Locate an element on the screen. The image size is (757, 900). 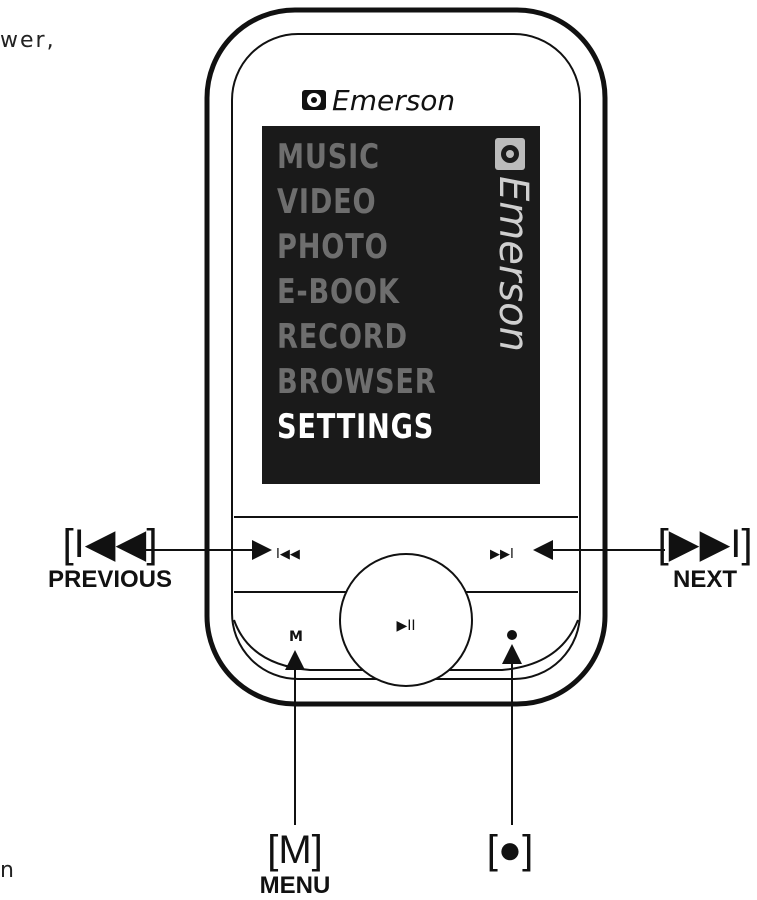
screen-side-logo-text: Emerson is located at coordinates (513, 264).